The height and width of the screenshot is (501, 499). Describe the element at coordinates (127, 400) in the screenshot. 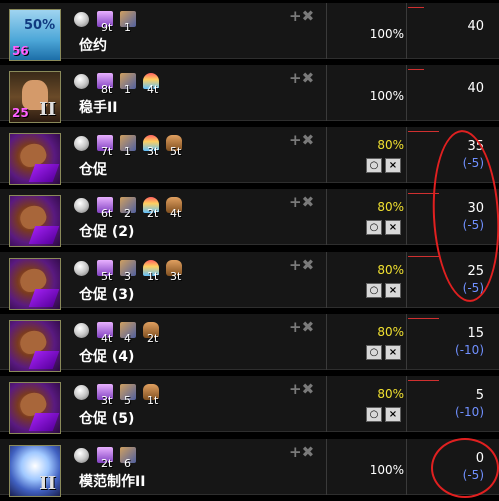

I see `condition-turns: 5` at that location.